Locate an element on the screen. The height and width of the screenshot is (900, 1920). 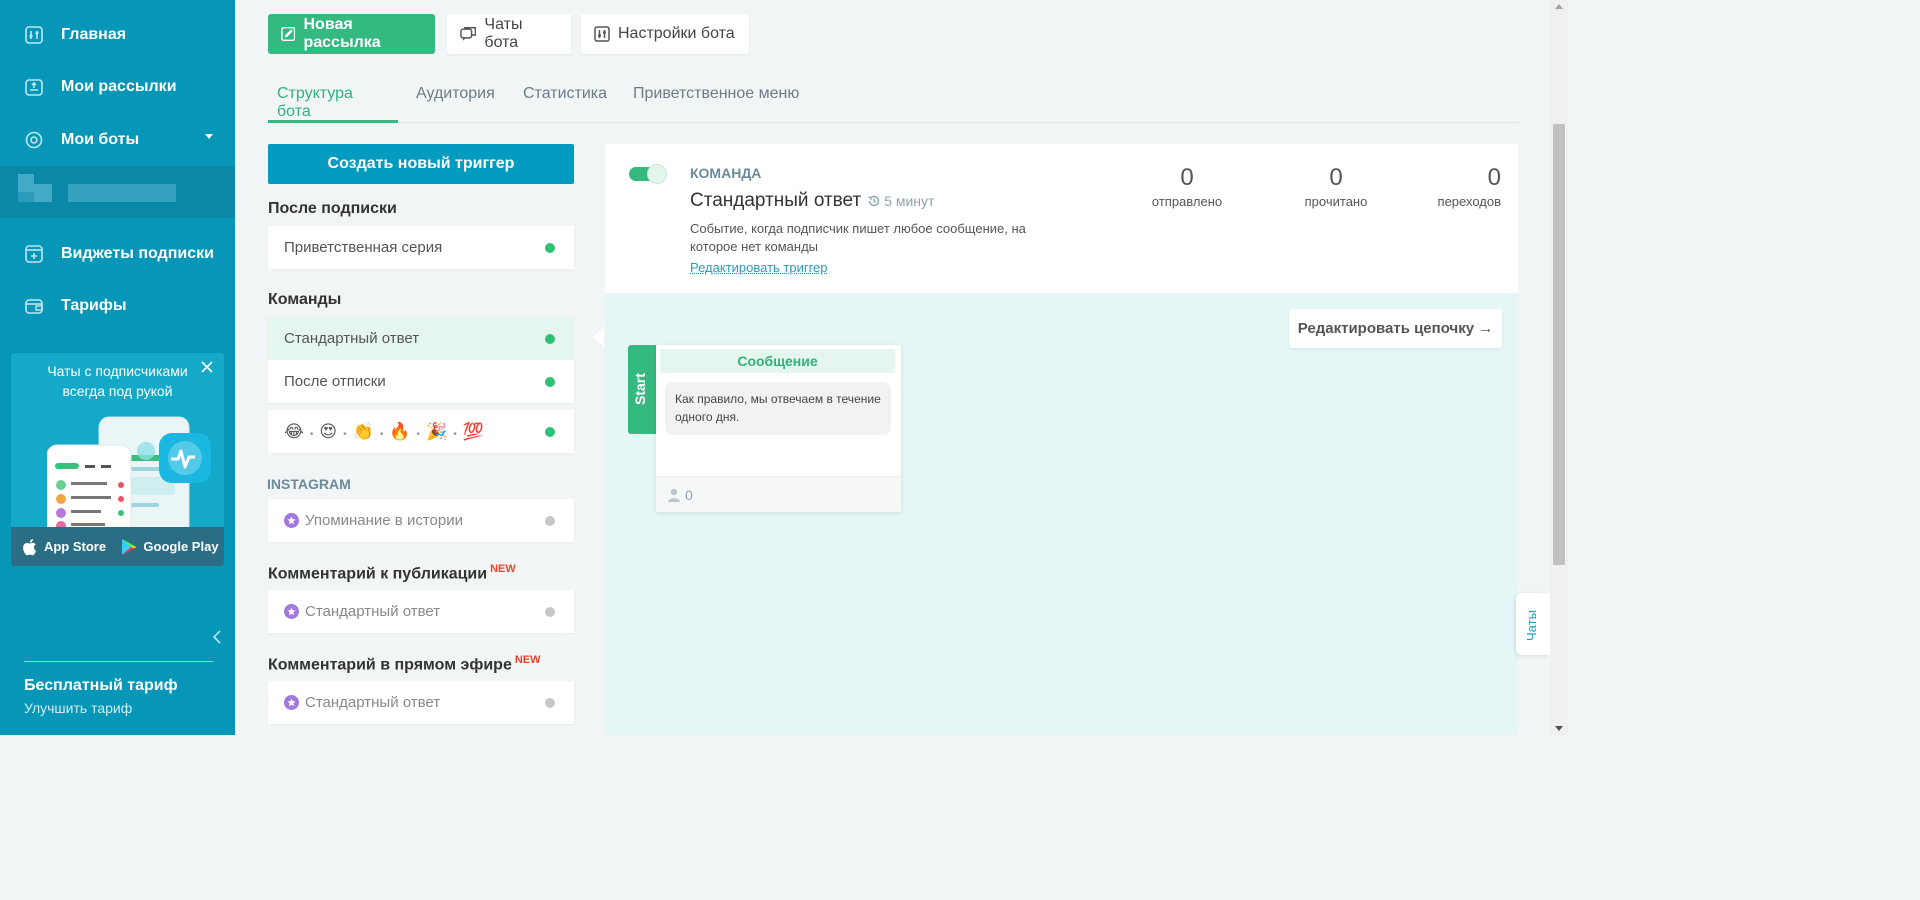
trigger-label: После отписки is located at coordinates (335, 381).